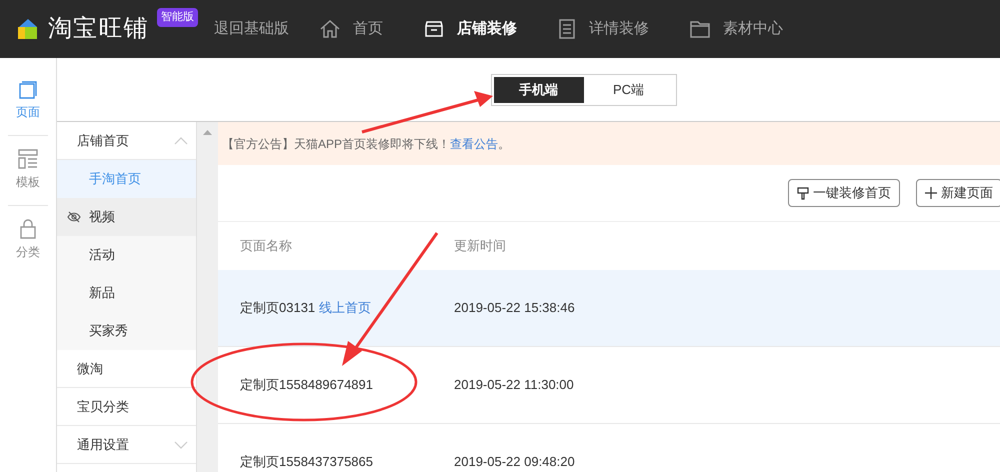 Image resolution: width=1000 pixels, height=472 pixels. What do you see at coordinates (28, 90) in the screenshot?
I see `page-icon` at bounding box center [28, 90].